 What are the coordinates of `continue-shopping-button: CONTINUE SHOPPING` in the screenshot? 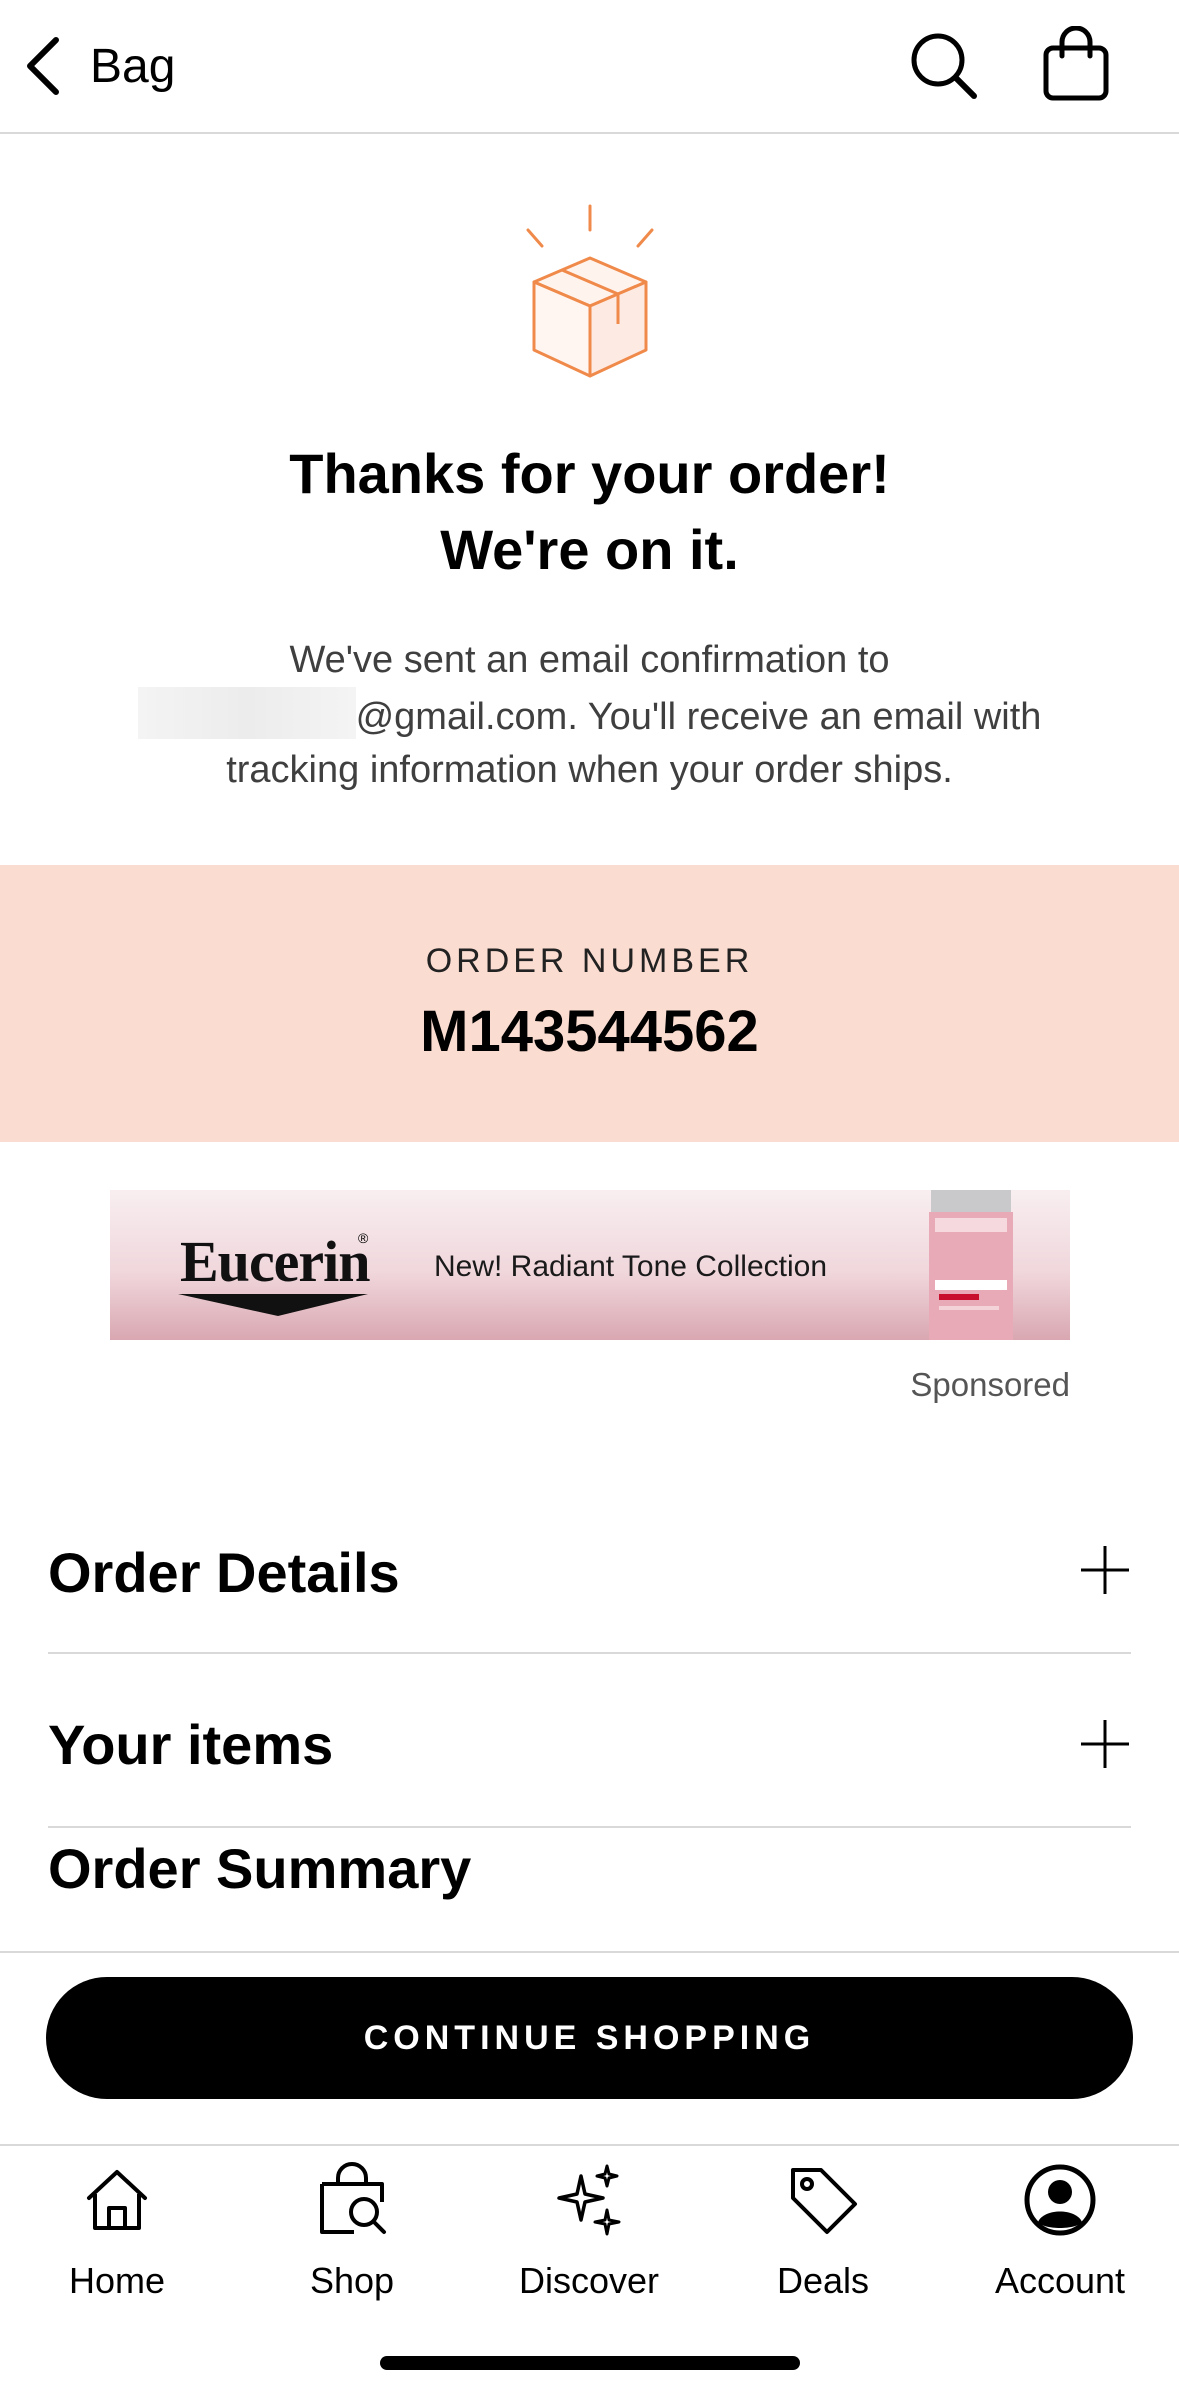 It's located at (589, 2038).